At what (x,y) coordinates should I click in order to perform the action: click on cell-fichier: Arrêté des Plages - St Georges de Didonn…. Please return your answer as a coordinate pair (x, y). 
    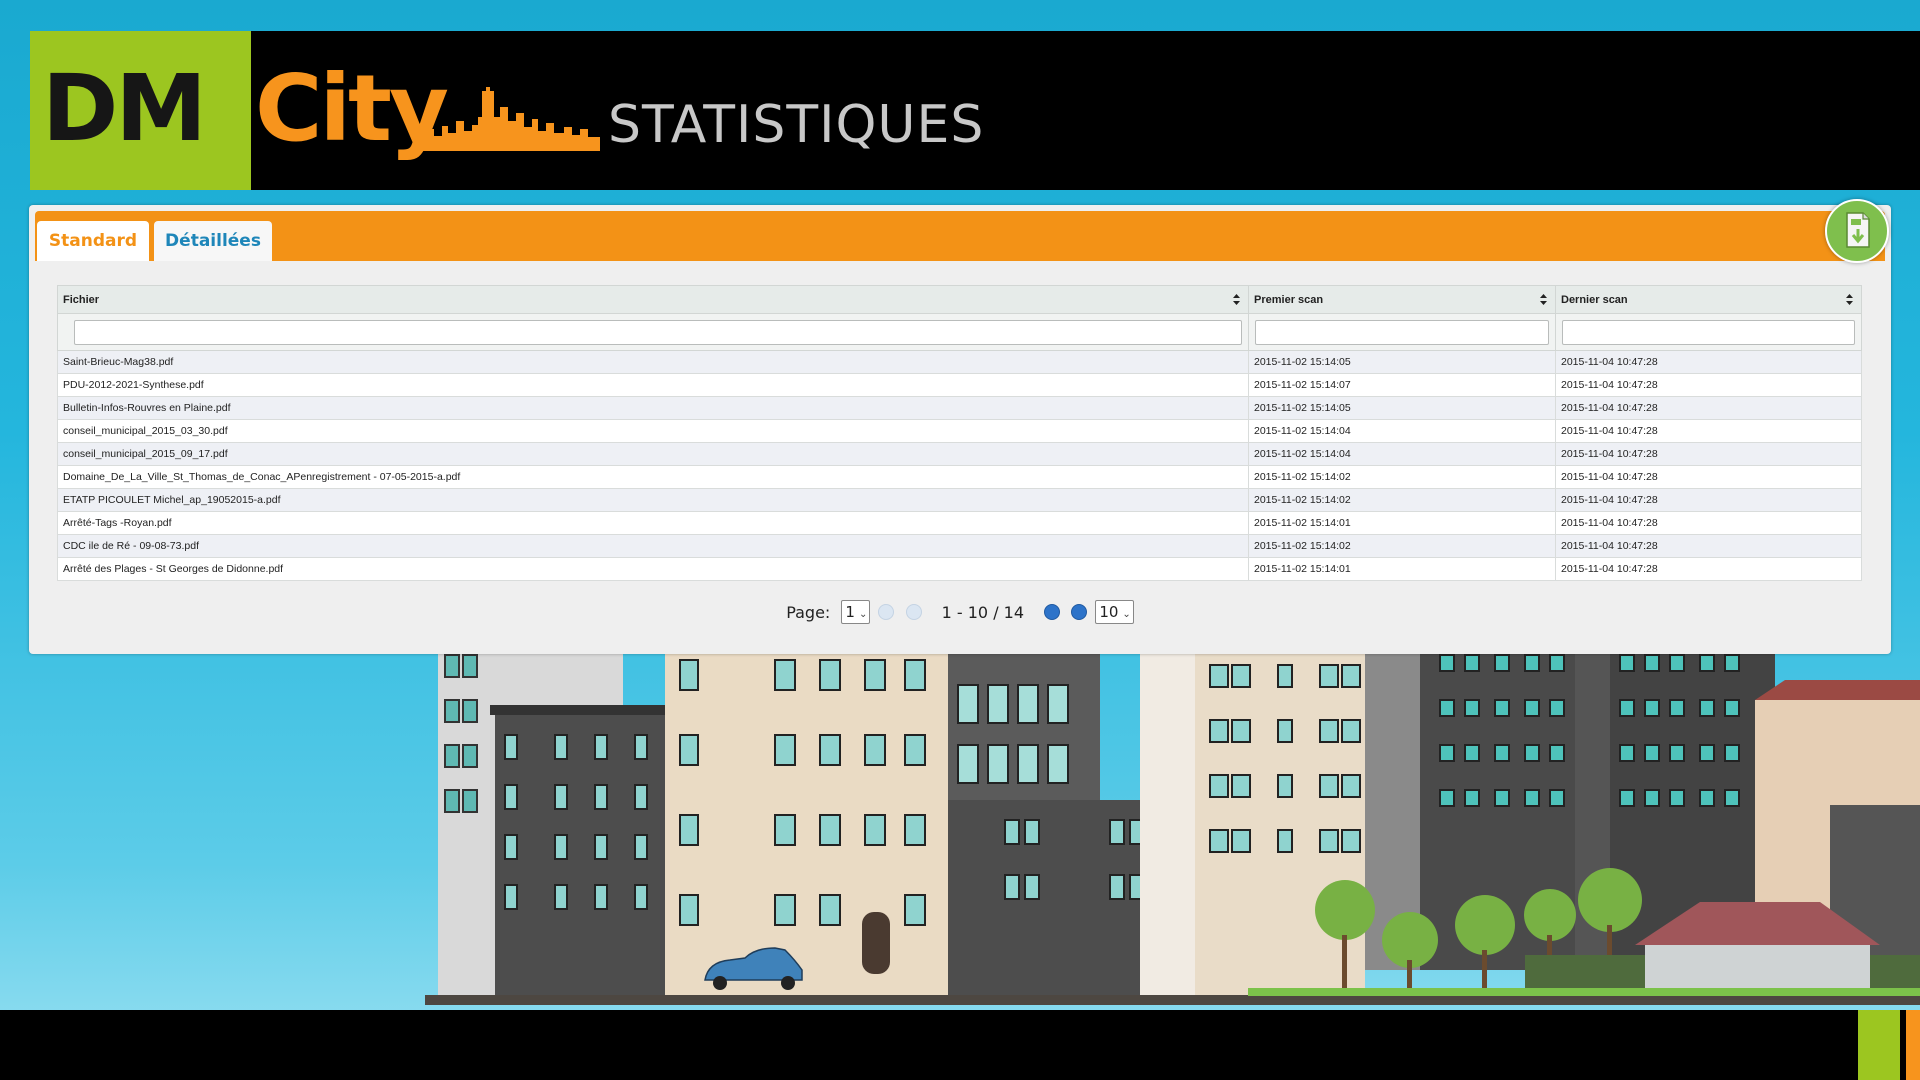
    Looking at the image, I should click on (653, 569).